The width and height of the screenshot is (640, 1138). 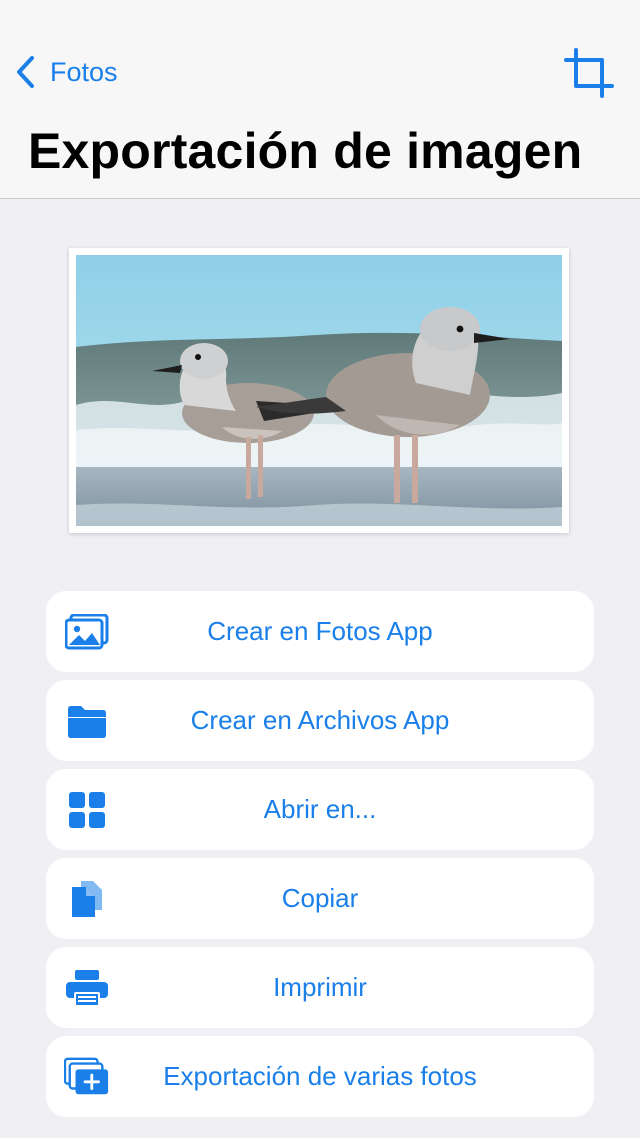 I want to click on create-in-files-button: Crear en Archivos App, so click(x=320, y=720).